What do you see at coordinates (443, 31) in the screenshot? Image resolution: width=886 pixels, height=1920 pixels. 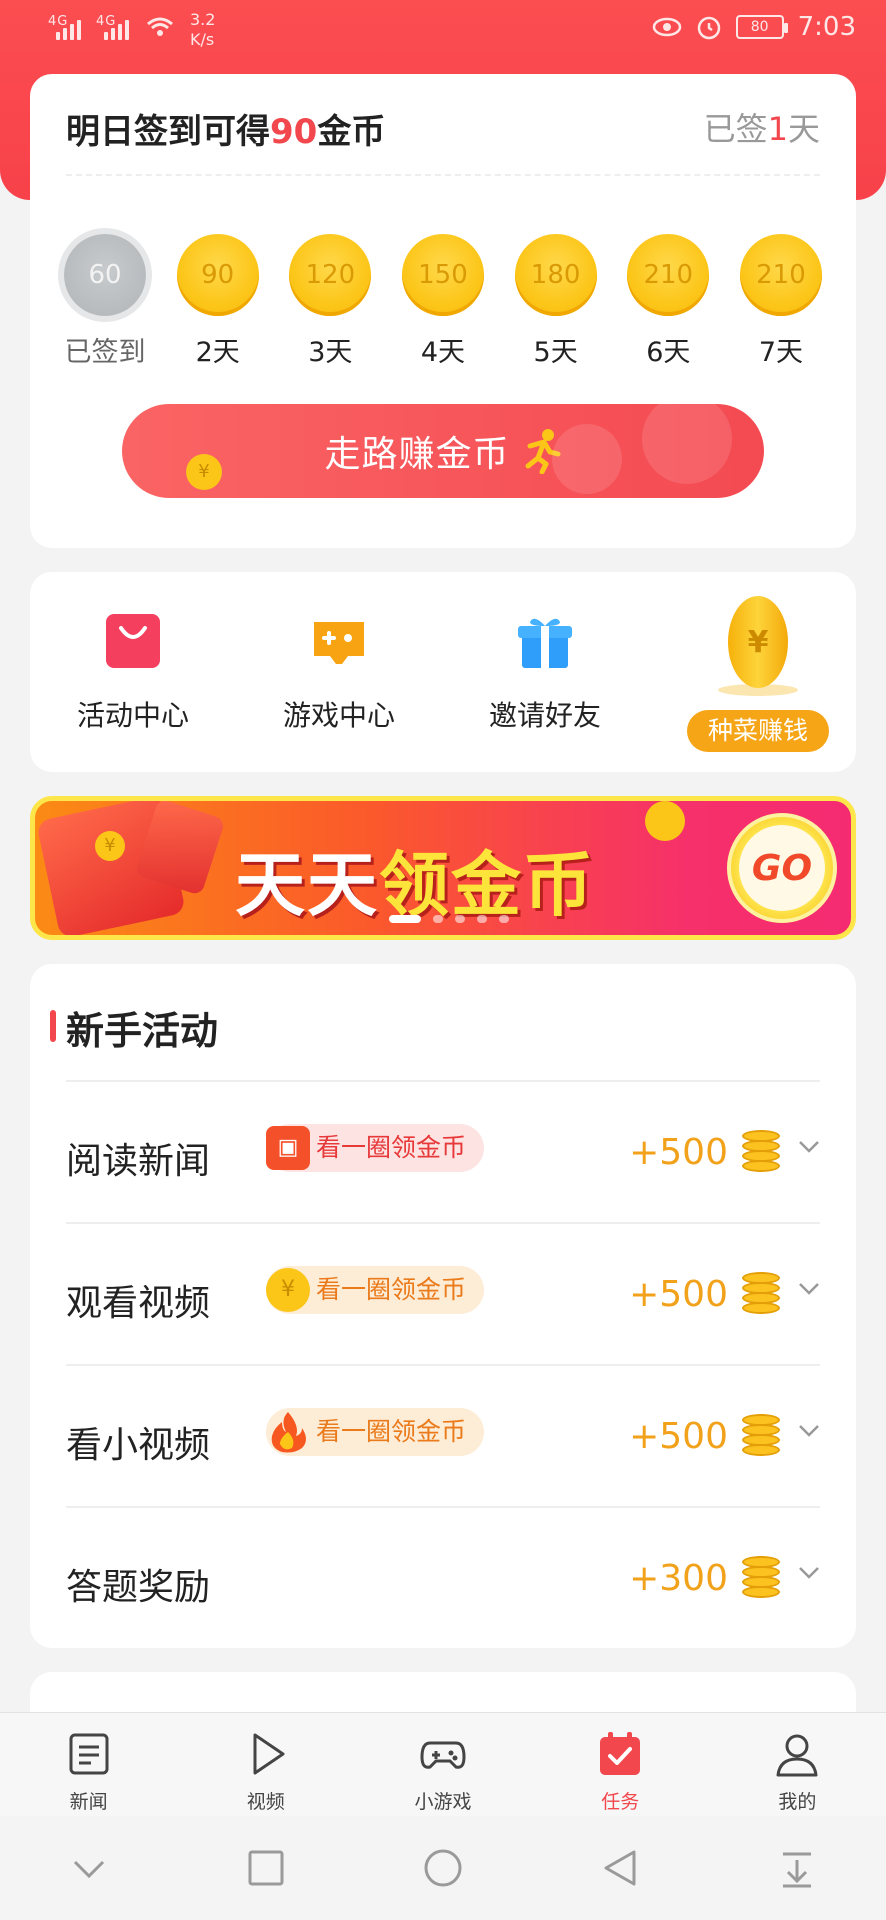 I see `status-bar: 4G 4G 3.2 K/s 80 7:03` at bounding box center [443, 31].